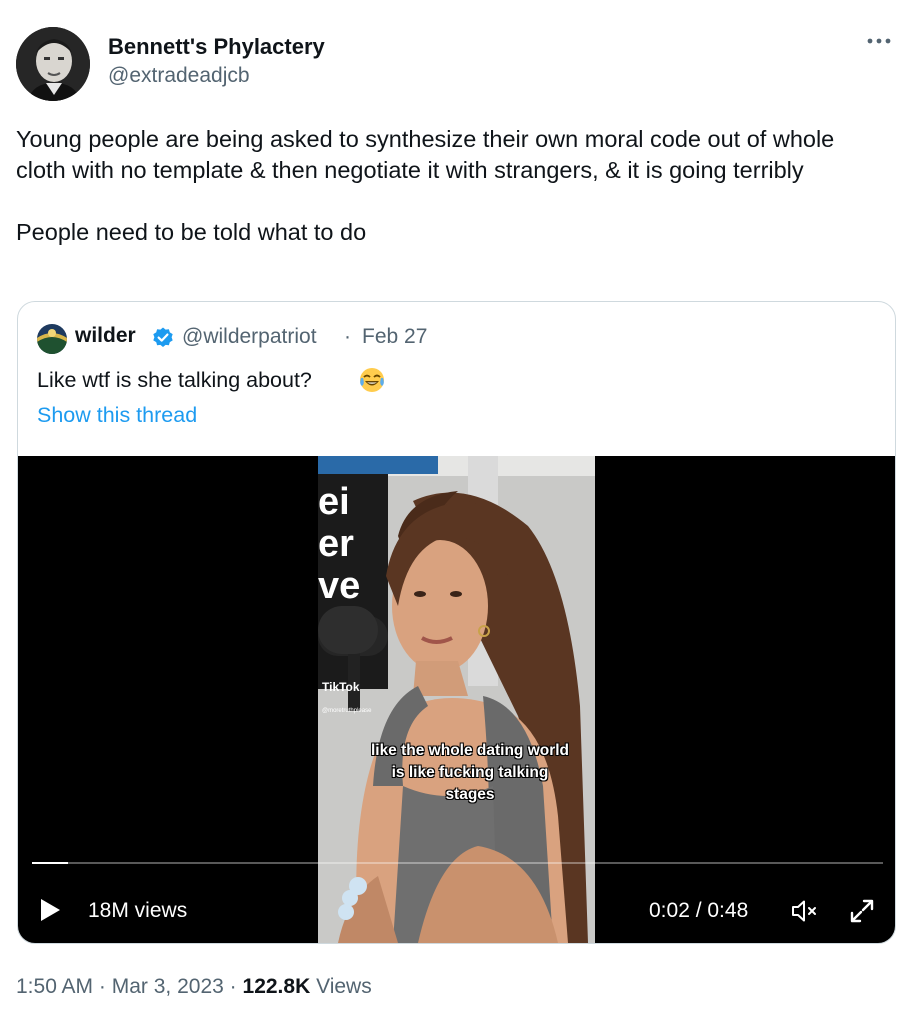 This screenshot has width=920, height=1023. I want to click on author-name: Bennett's Phylactery, so click(216, 47).